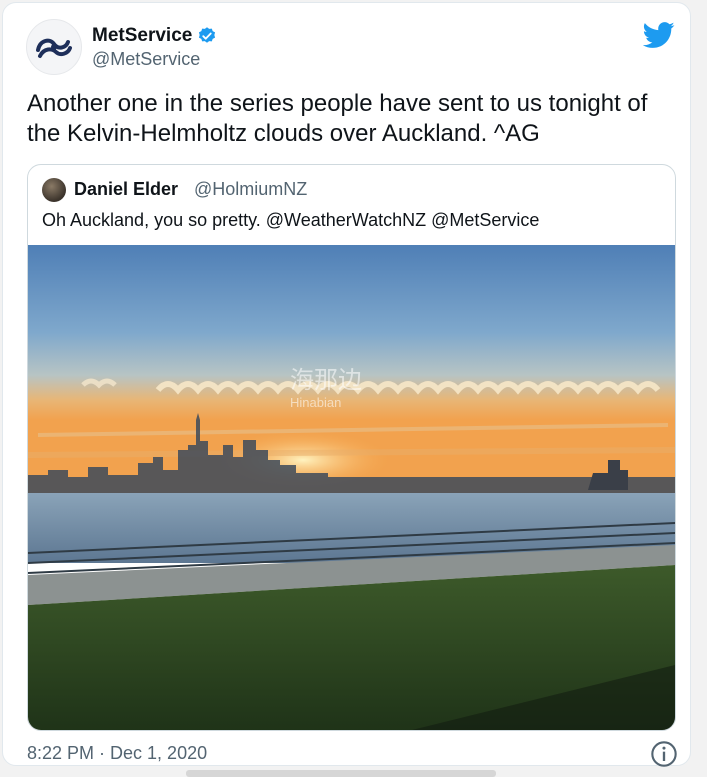 The image size is (707, 777). What do you see at coordinates (54, 190) in the screenshot?
I see `quoted-author-avatar` at bounding box center [54, 190].